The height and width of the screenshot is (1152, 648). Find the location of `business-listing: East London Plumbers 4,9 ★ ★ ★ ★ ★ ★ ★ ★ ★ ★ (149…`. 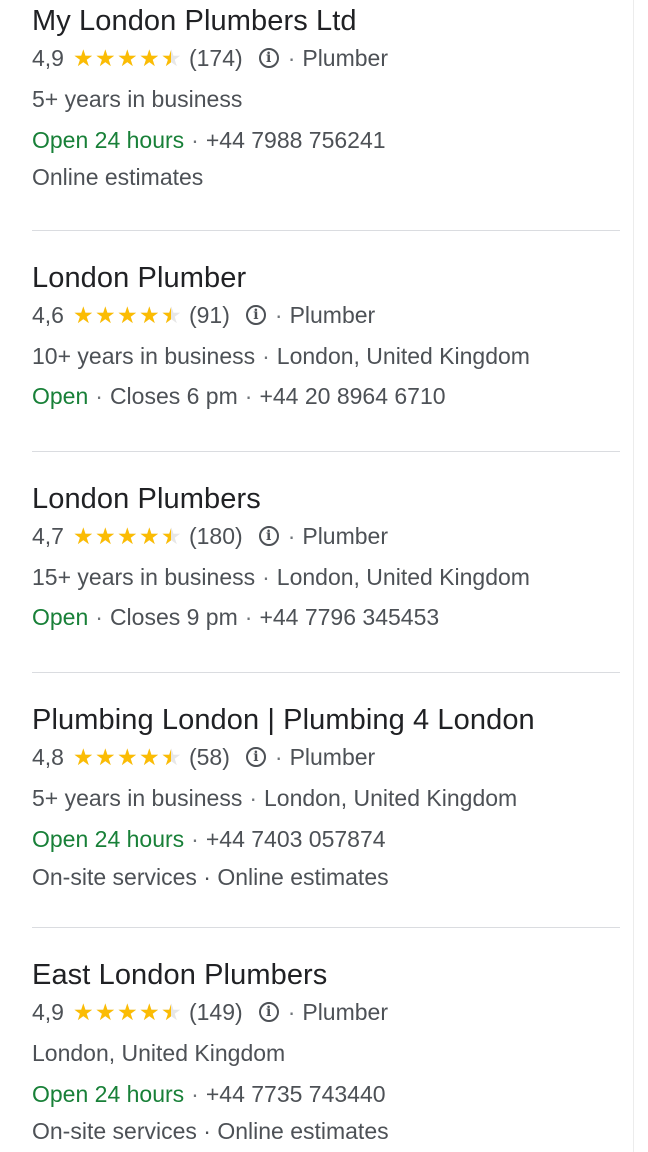

business-listing: East London Plumbers 4,9 ★ ★ ★ ★ ★ ★ ★ ★ ★ ★ (149… is located at coordinates (327, 1052).